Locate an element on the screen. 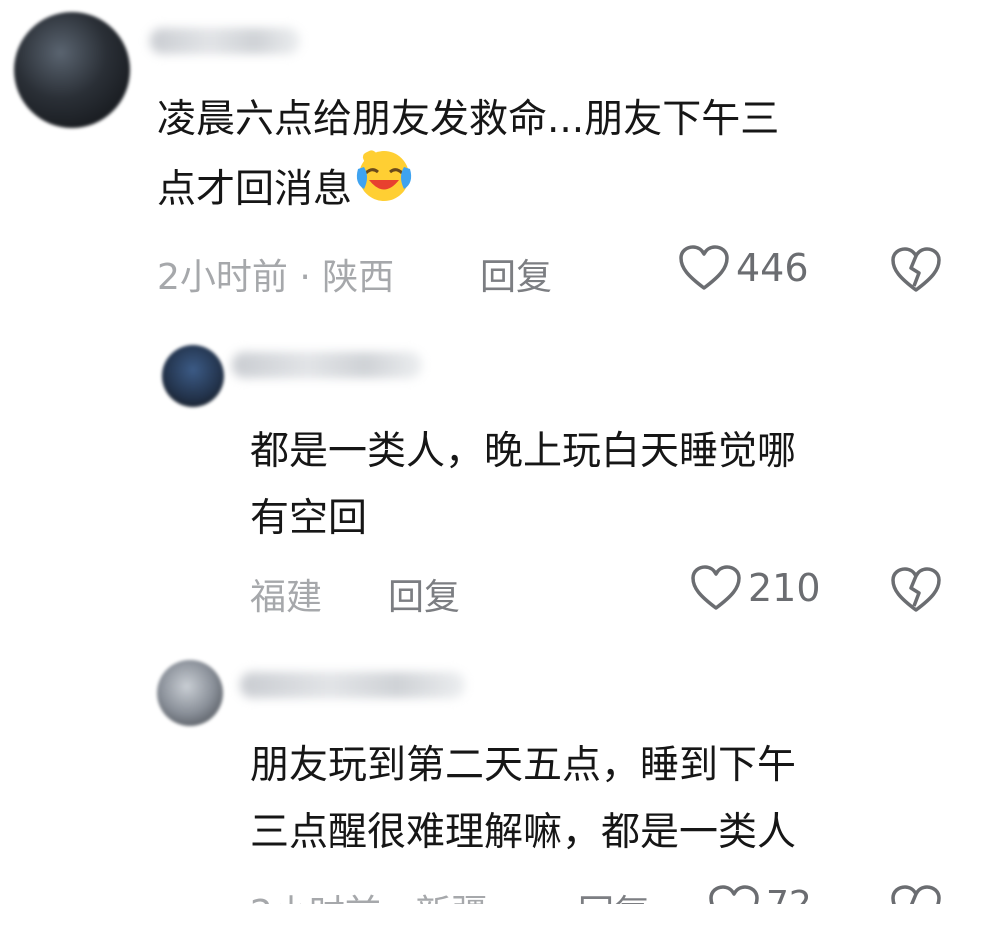  comment-text: 都是一类人，晚上玩白天睡觉哪 有空回 is located at coordinates (523, 485).